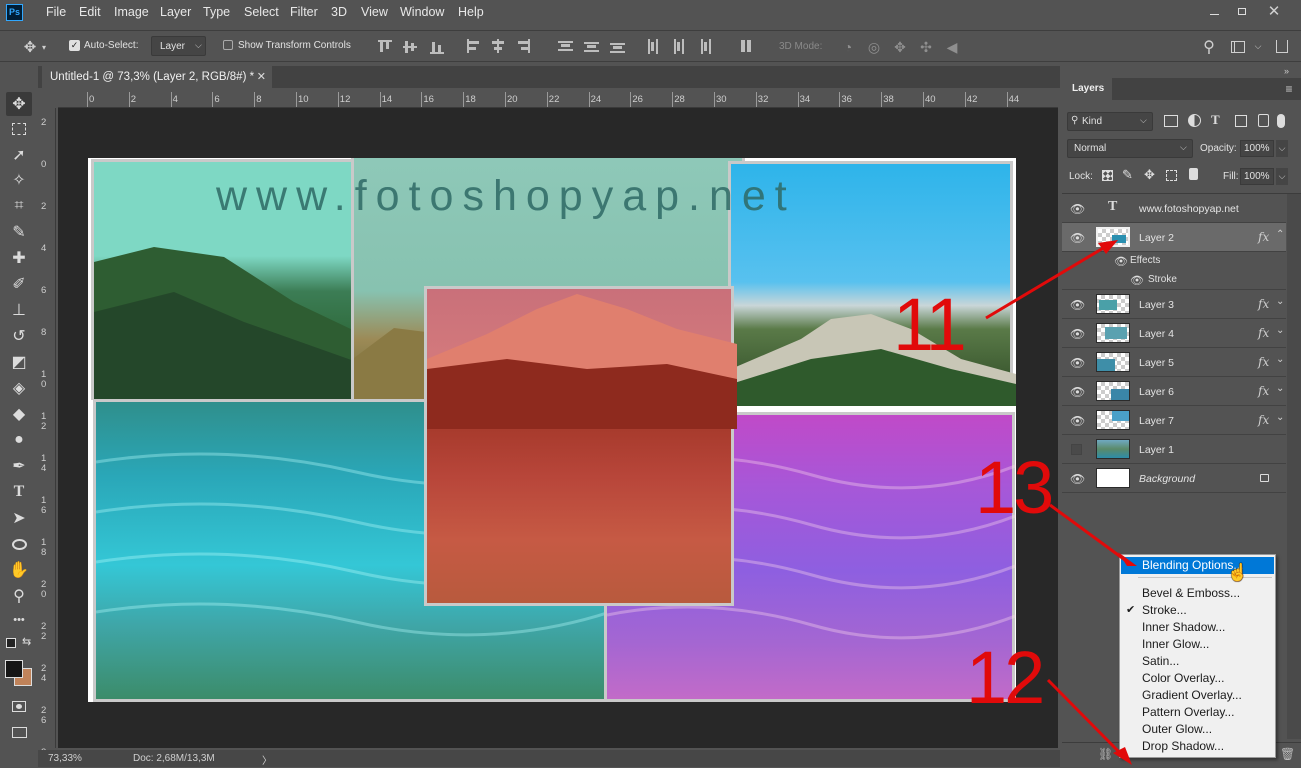 Image resolution: width=1301 pixels, height=768 pixels. What do you see at coordinates (339, 12) in the screenshot?
I see `menu-3d: 3D` at bounding box center [339, 12].